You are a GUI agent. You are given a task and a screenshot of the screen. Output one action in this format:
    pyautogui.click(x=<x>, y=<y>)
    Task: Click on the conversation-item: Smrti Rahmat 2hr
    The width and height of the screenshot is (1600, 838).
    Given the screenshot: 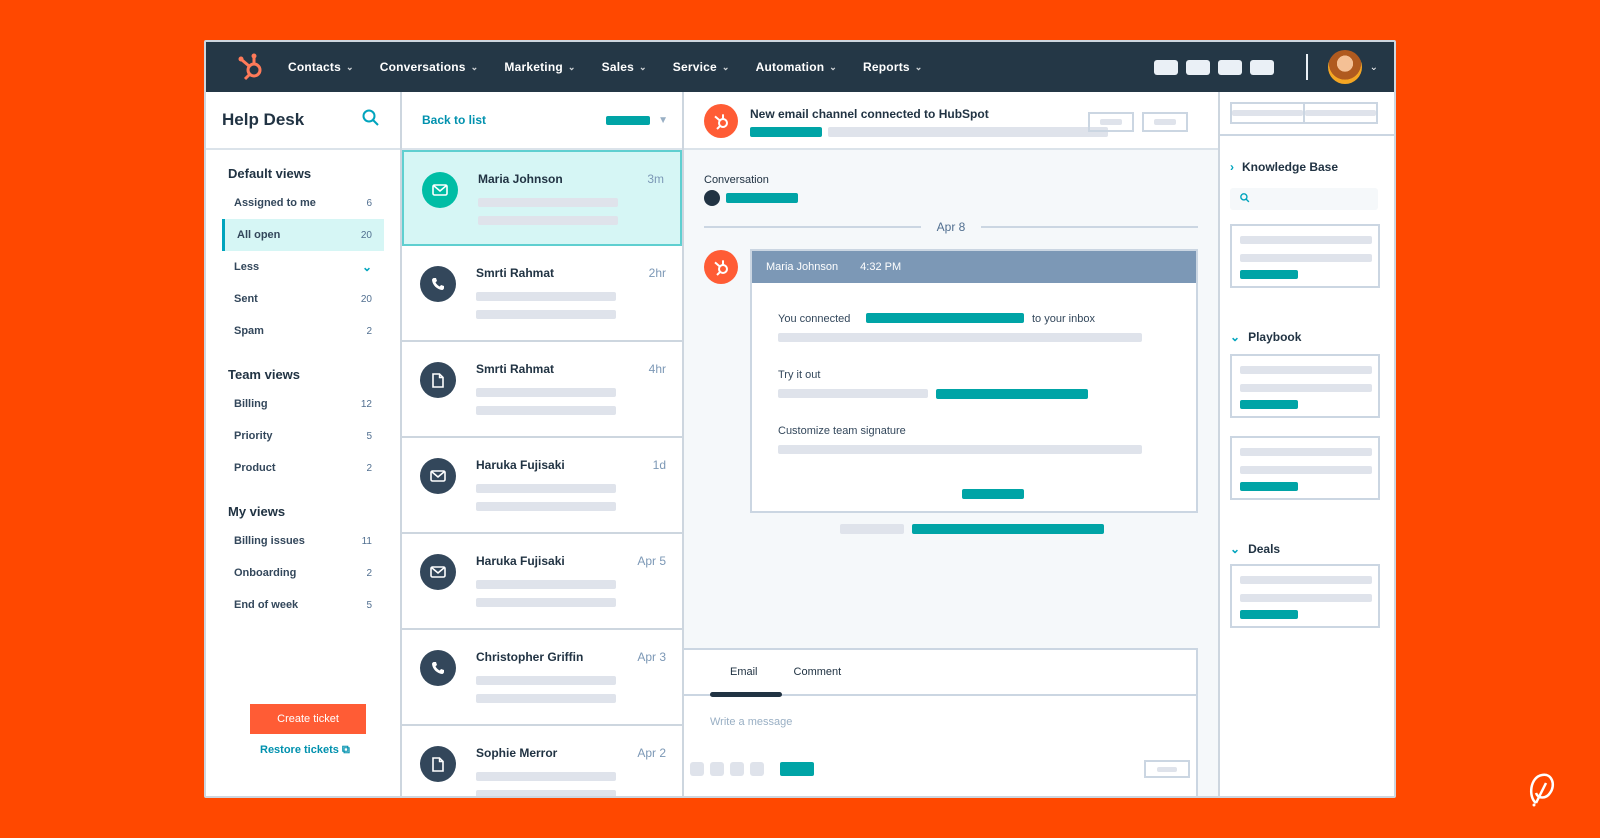 What is the action you would take?
    pyautogui.click(x=542, y=294)
    